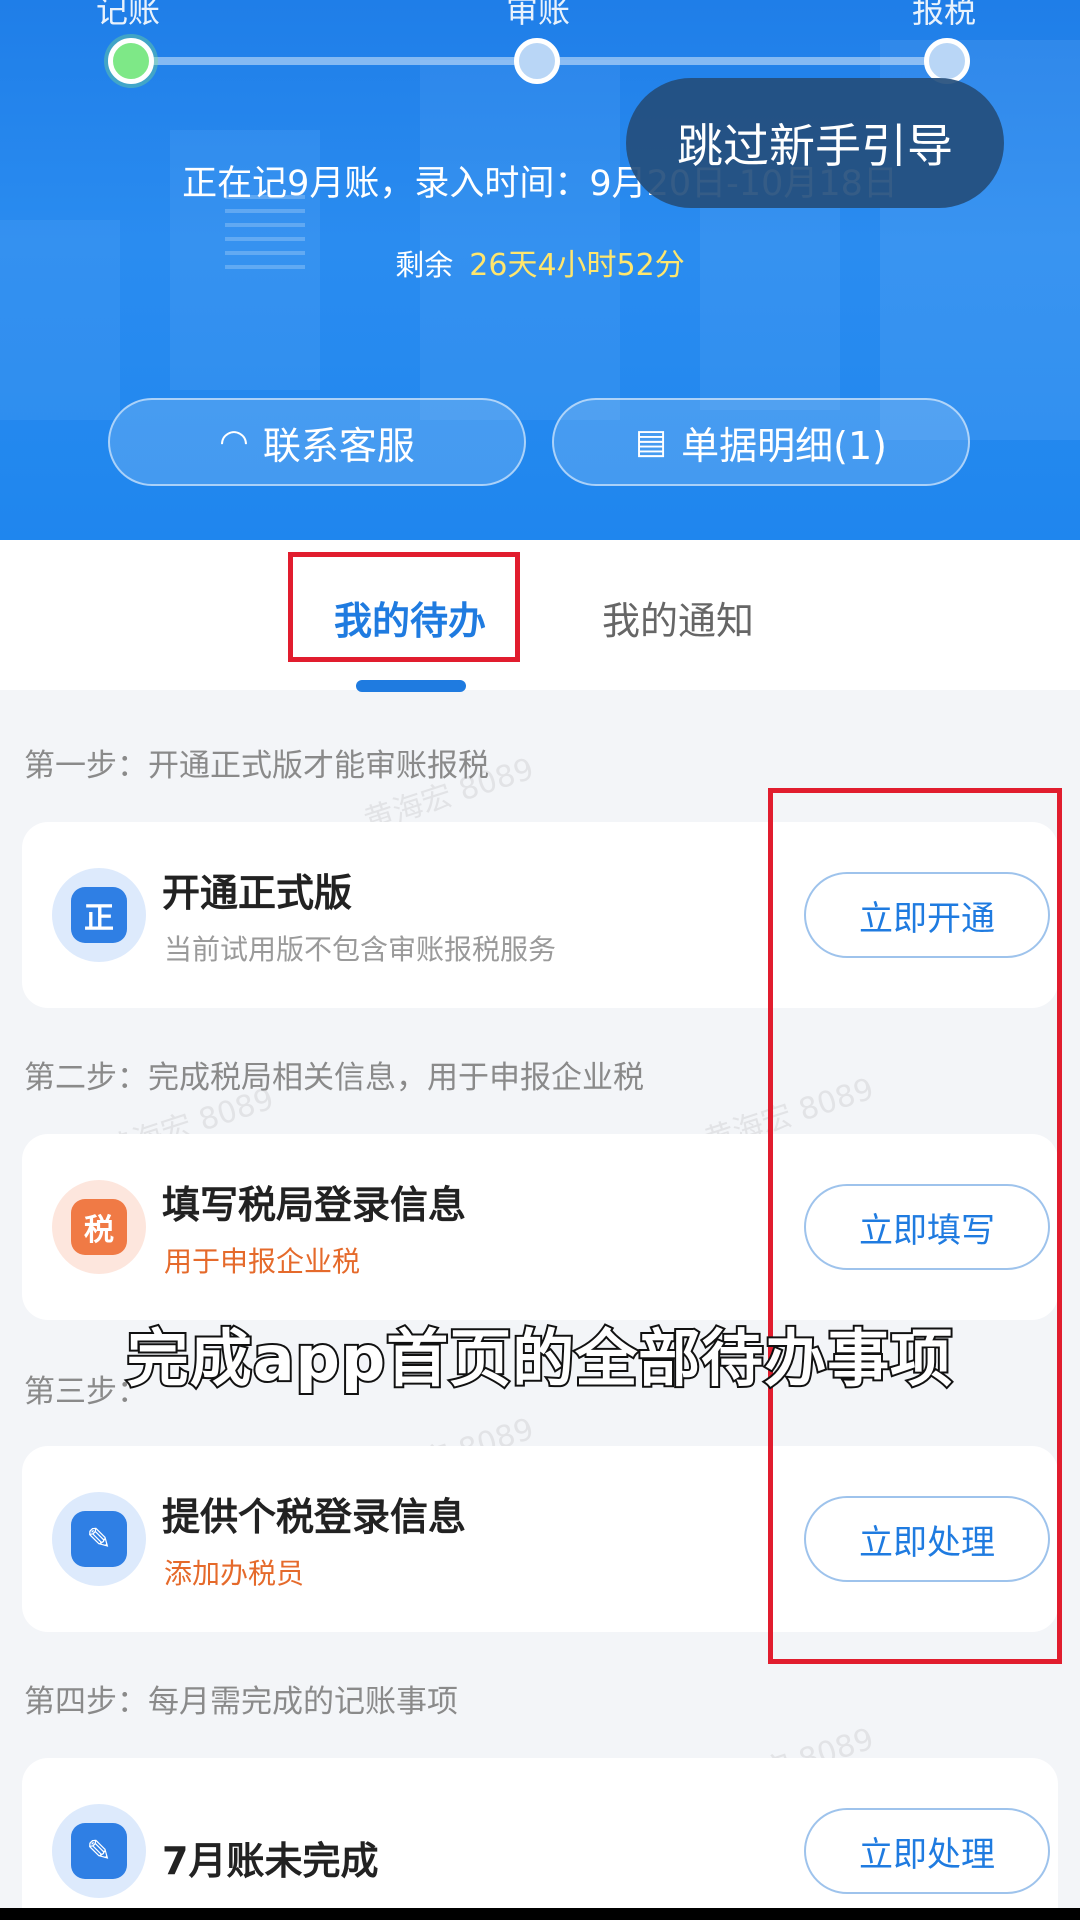 The width and height of the screenshot is (1080, 1920). What do you see at coordinates (257, 893) in the screenshot?
I see `todo-title: 开通正式版` at bounding box center [257, 893].